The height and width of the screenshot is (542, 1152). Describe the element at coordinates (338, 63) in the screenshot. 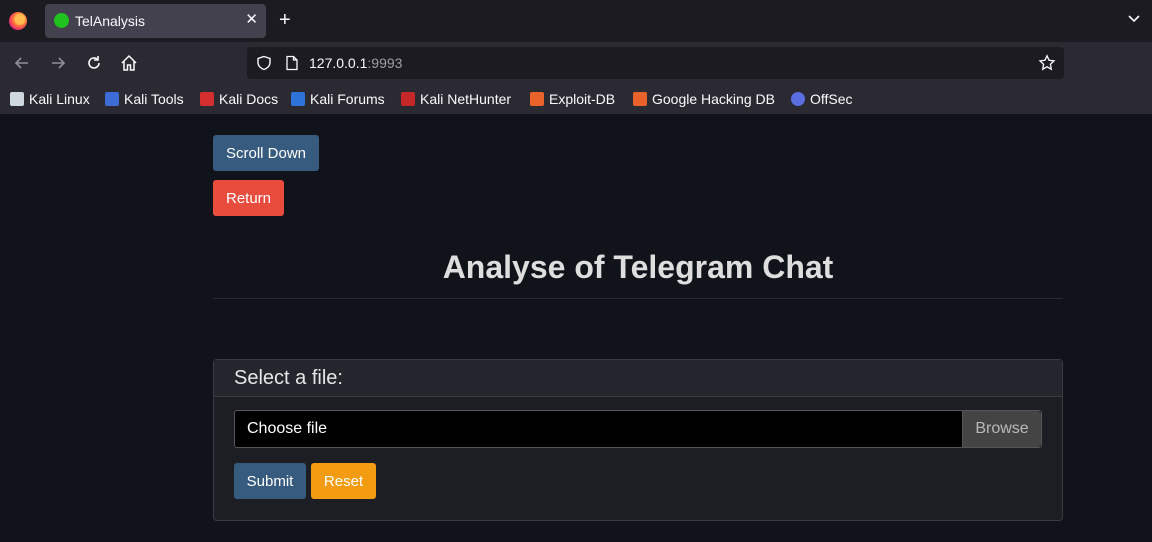

I see `url-host: 127.0.0.1` at that location.